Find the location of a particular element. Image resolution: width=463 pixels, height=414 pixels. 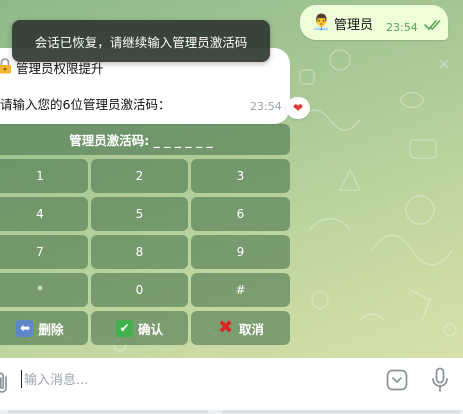

keypad-button-8: 8 is located at coordinates (139, 252).